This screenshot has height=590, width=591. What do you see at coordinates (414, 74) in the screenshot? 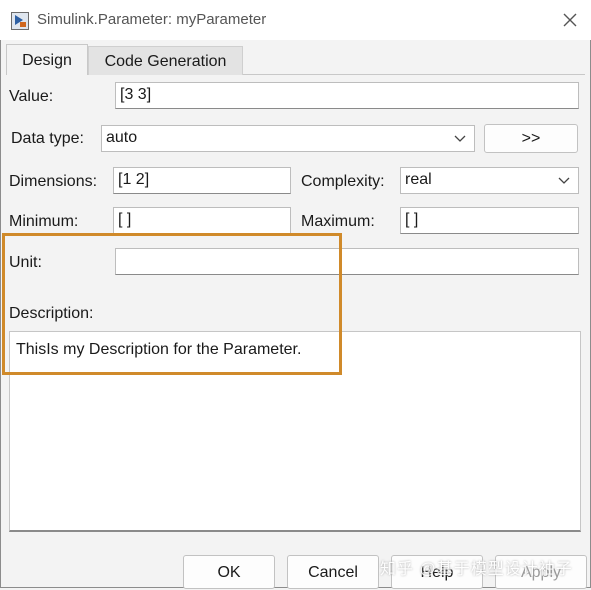
I see `tab-divider` at bounding box center [414, 74].